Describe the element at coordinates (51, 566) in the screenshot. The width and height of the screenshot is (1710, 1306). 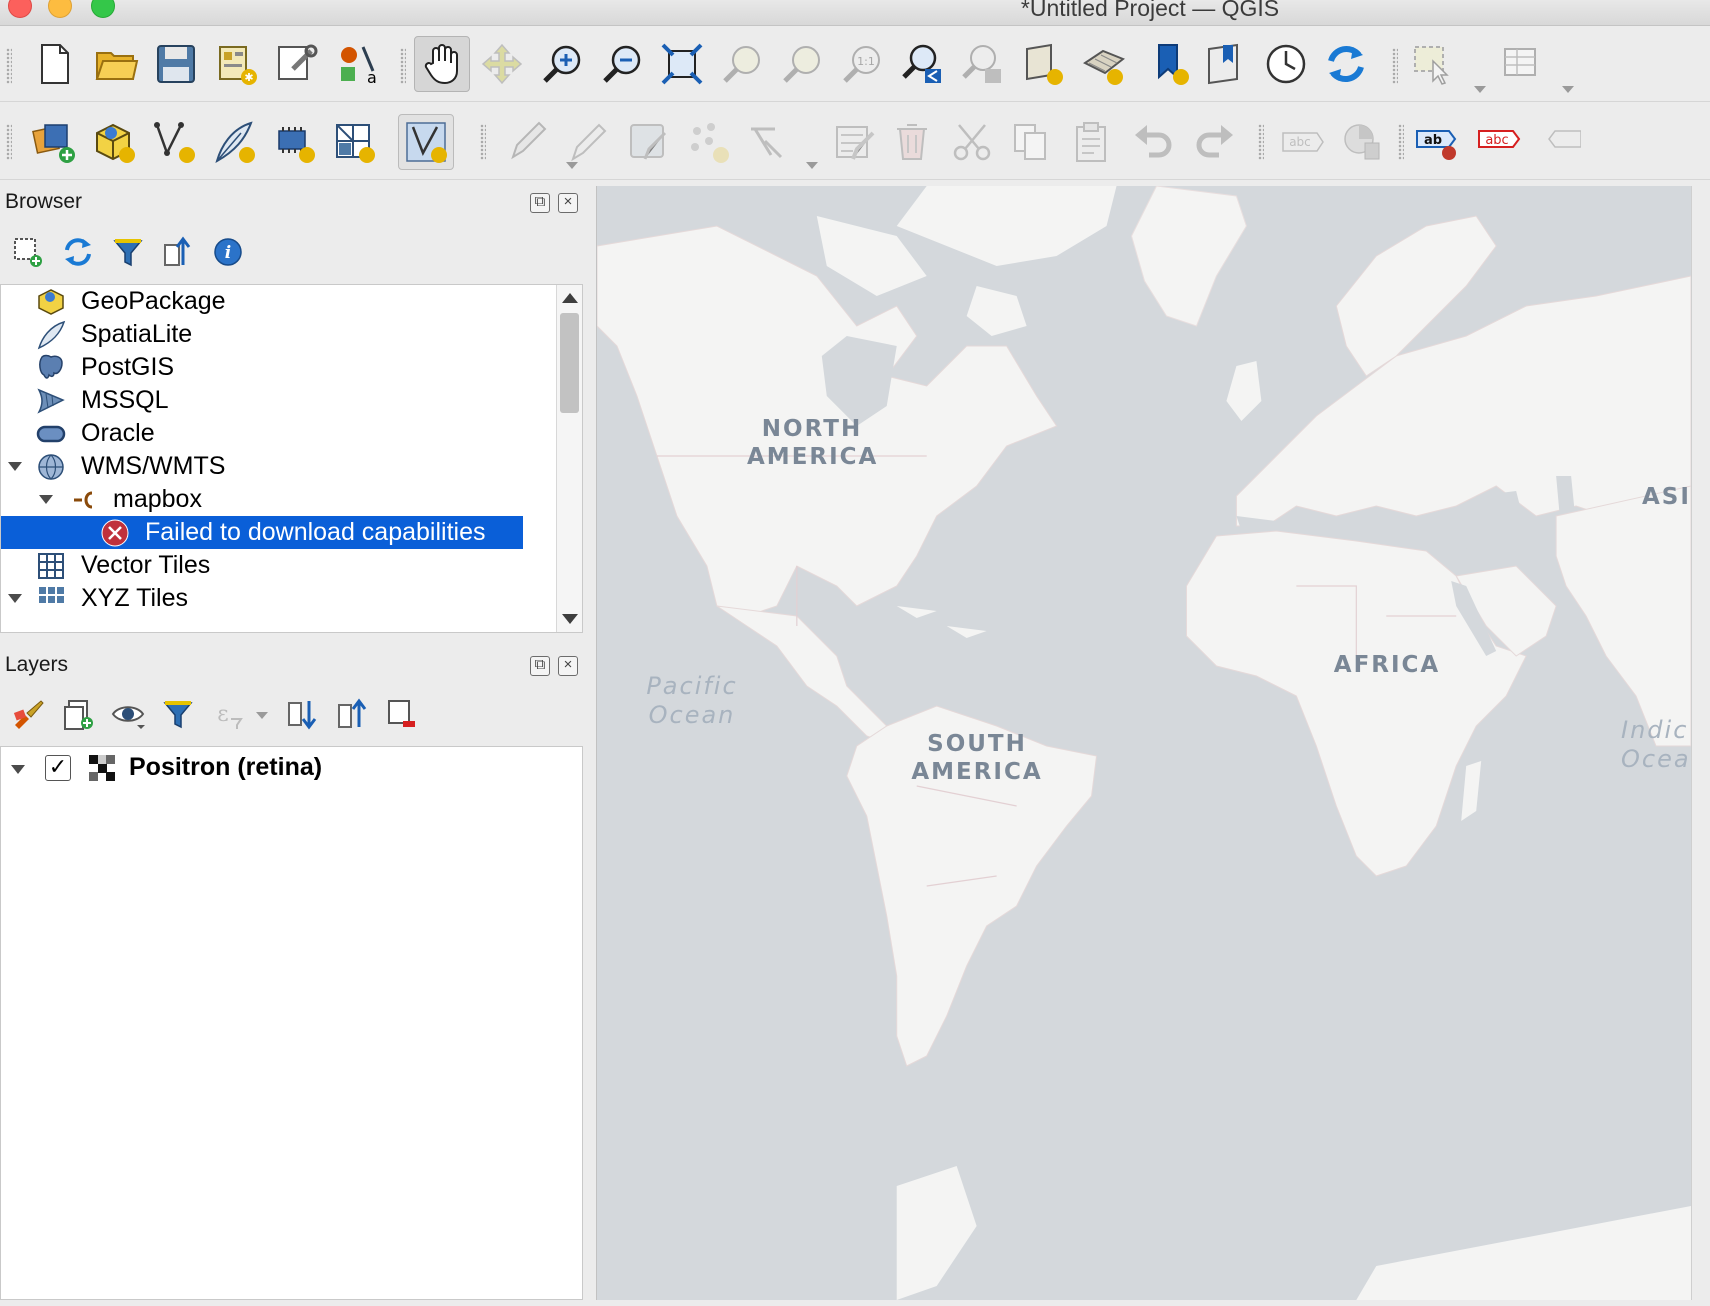
I see `vector-tiles-icon` at that location.